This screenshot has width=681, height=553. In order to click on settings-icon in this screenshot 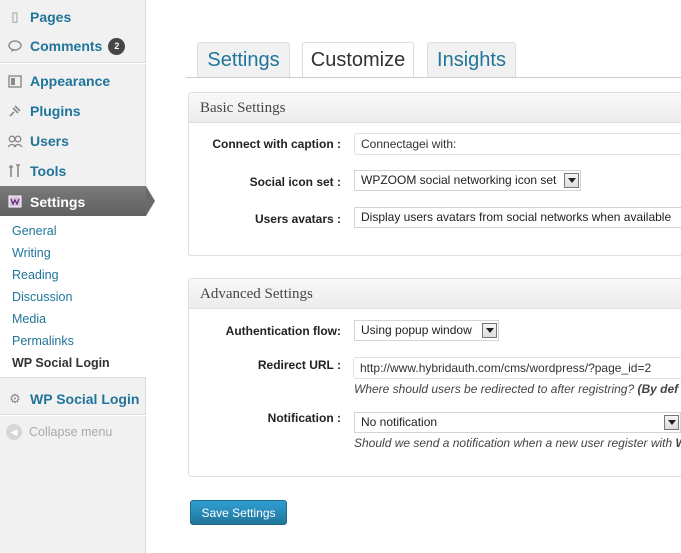, I will do `click(15, 202)`.